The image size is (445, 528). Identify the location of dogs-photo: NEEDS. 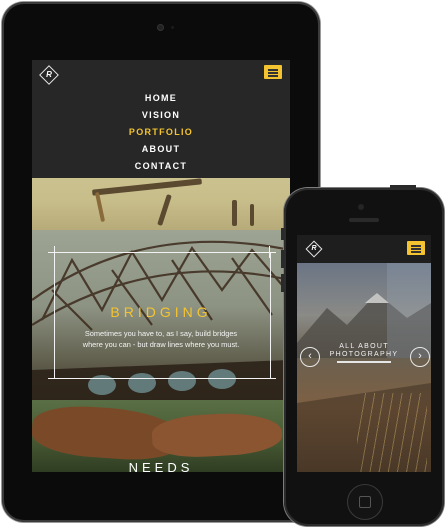
(161, 436).